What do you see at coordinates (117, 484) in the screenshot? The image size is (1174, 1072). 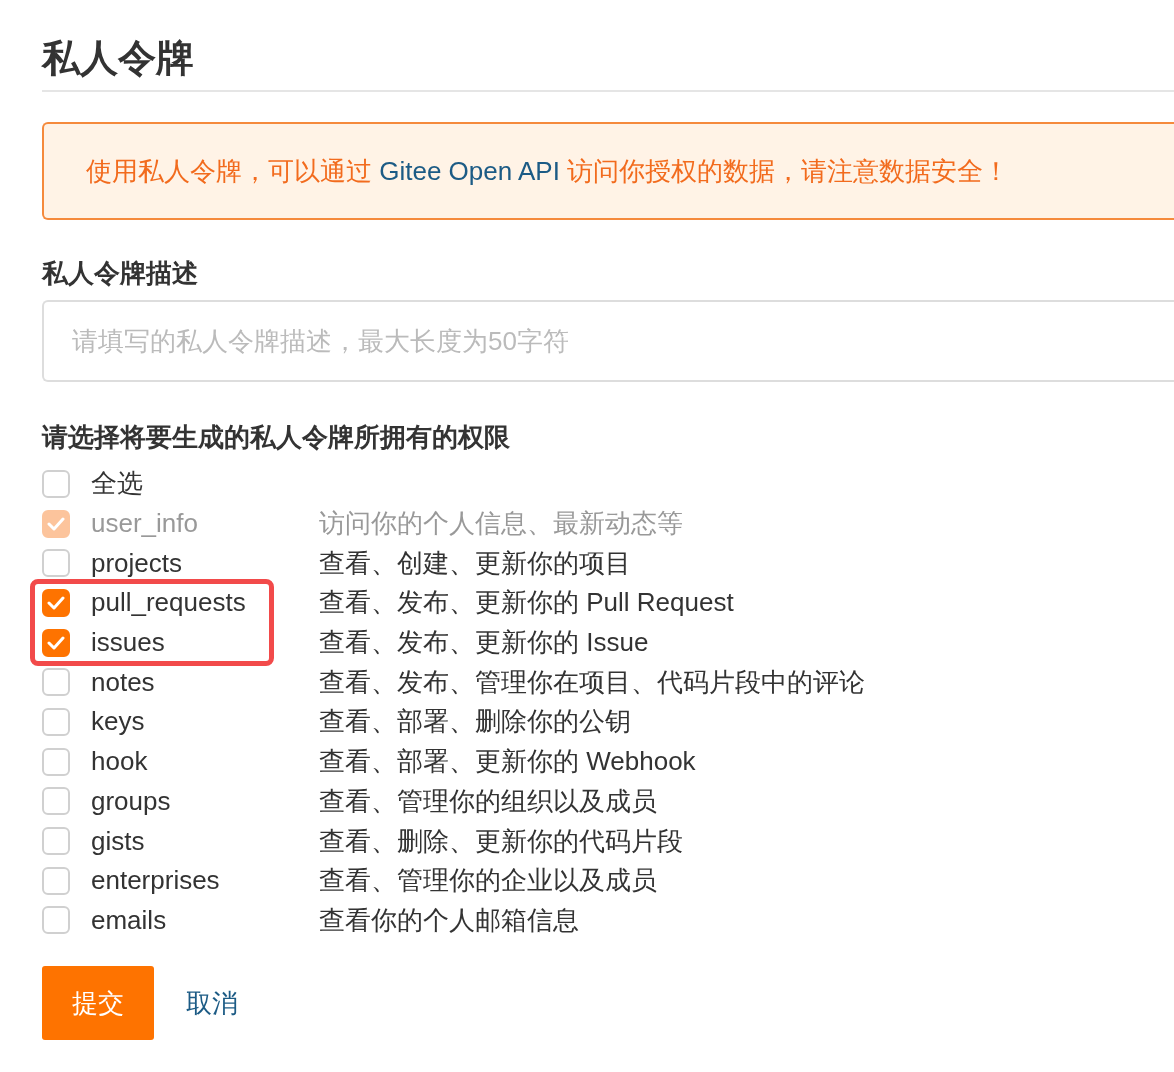 I see `permission-name: 全选` at bounding box center [117, 484].